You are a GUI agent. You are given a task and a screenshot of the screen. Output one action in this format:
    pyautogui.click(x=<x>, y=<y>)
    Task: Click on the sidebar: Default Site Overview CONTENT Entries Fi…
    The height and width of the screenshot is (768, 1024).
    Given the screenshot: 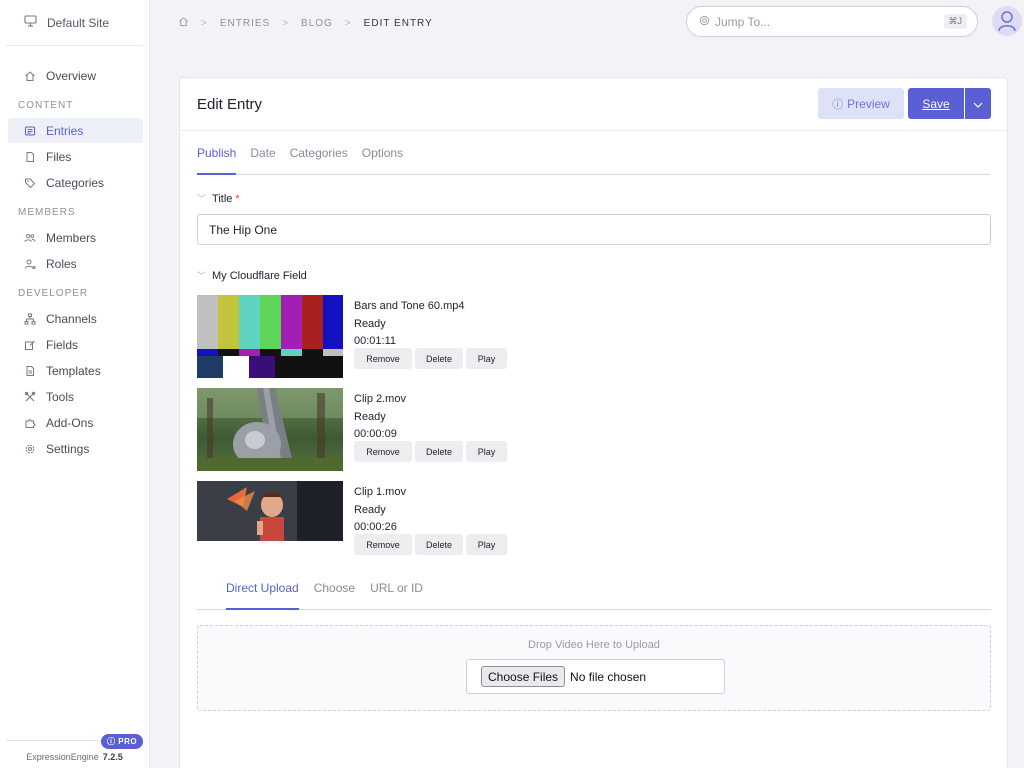 What is the action you would take?
    pyautogui.click(x=75, y=384)
    